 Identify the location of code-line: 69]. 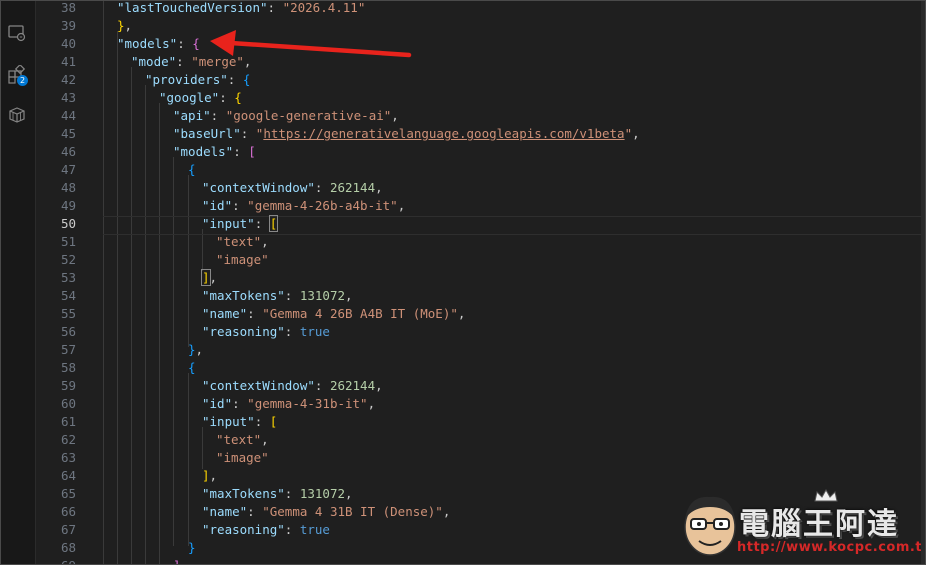
(480, 560).